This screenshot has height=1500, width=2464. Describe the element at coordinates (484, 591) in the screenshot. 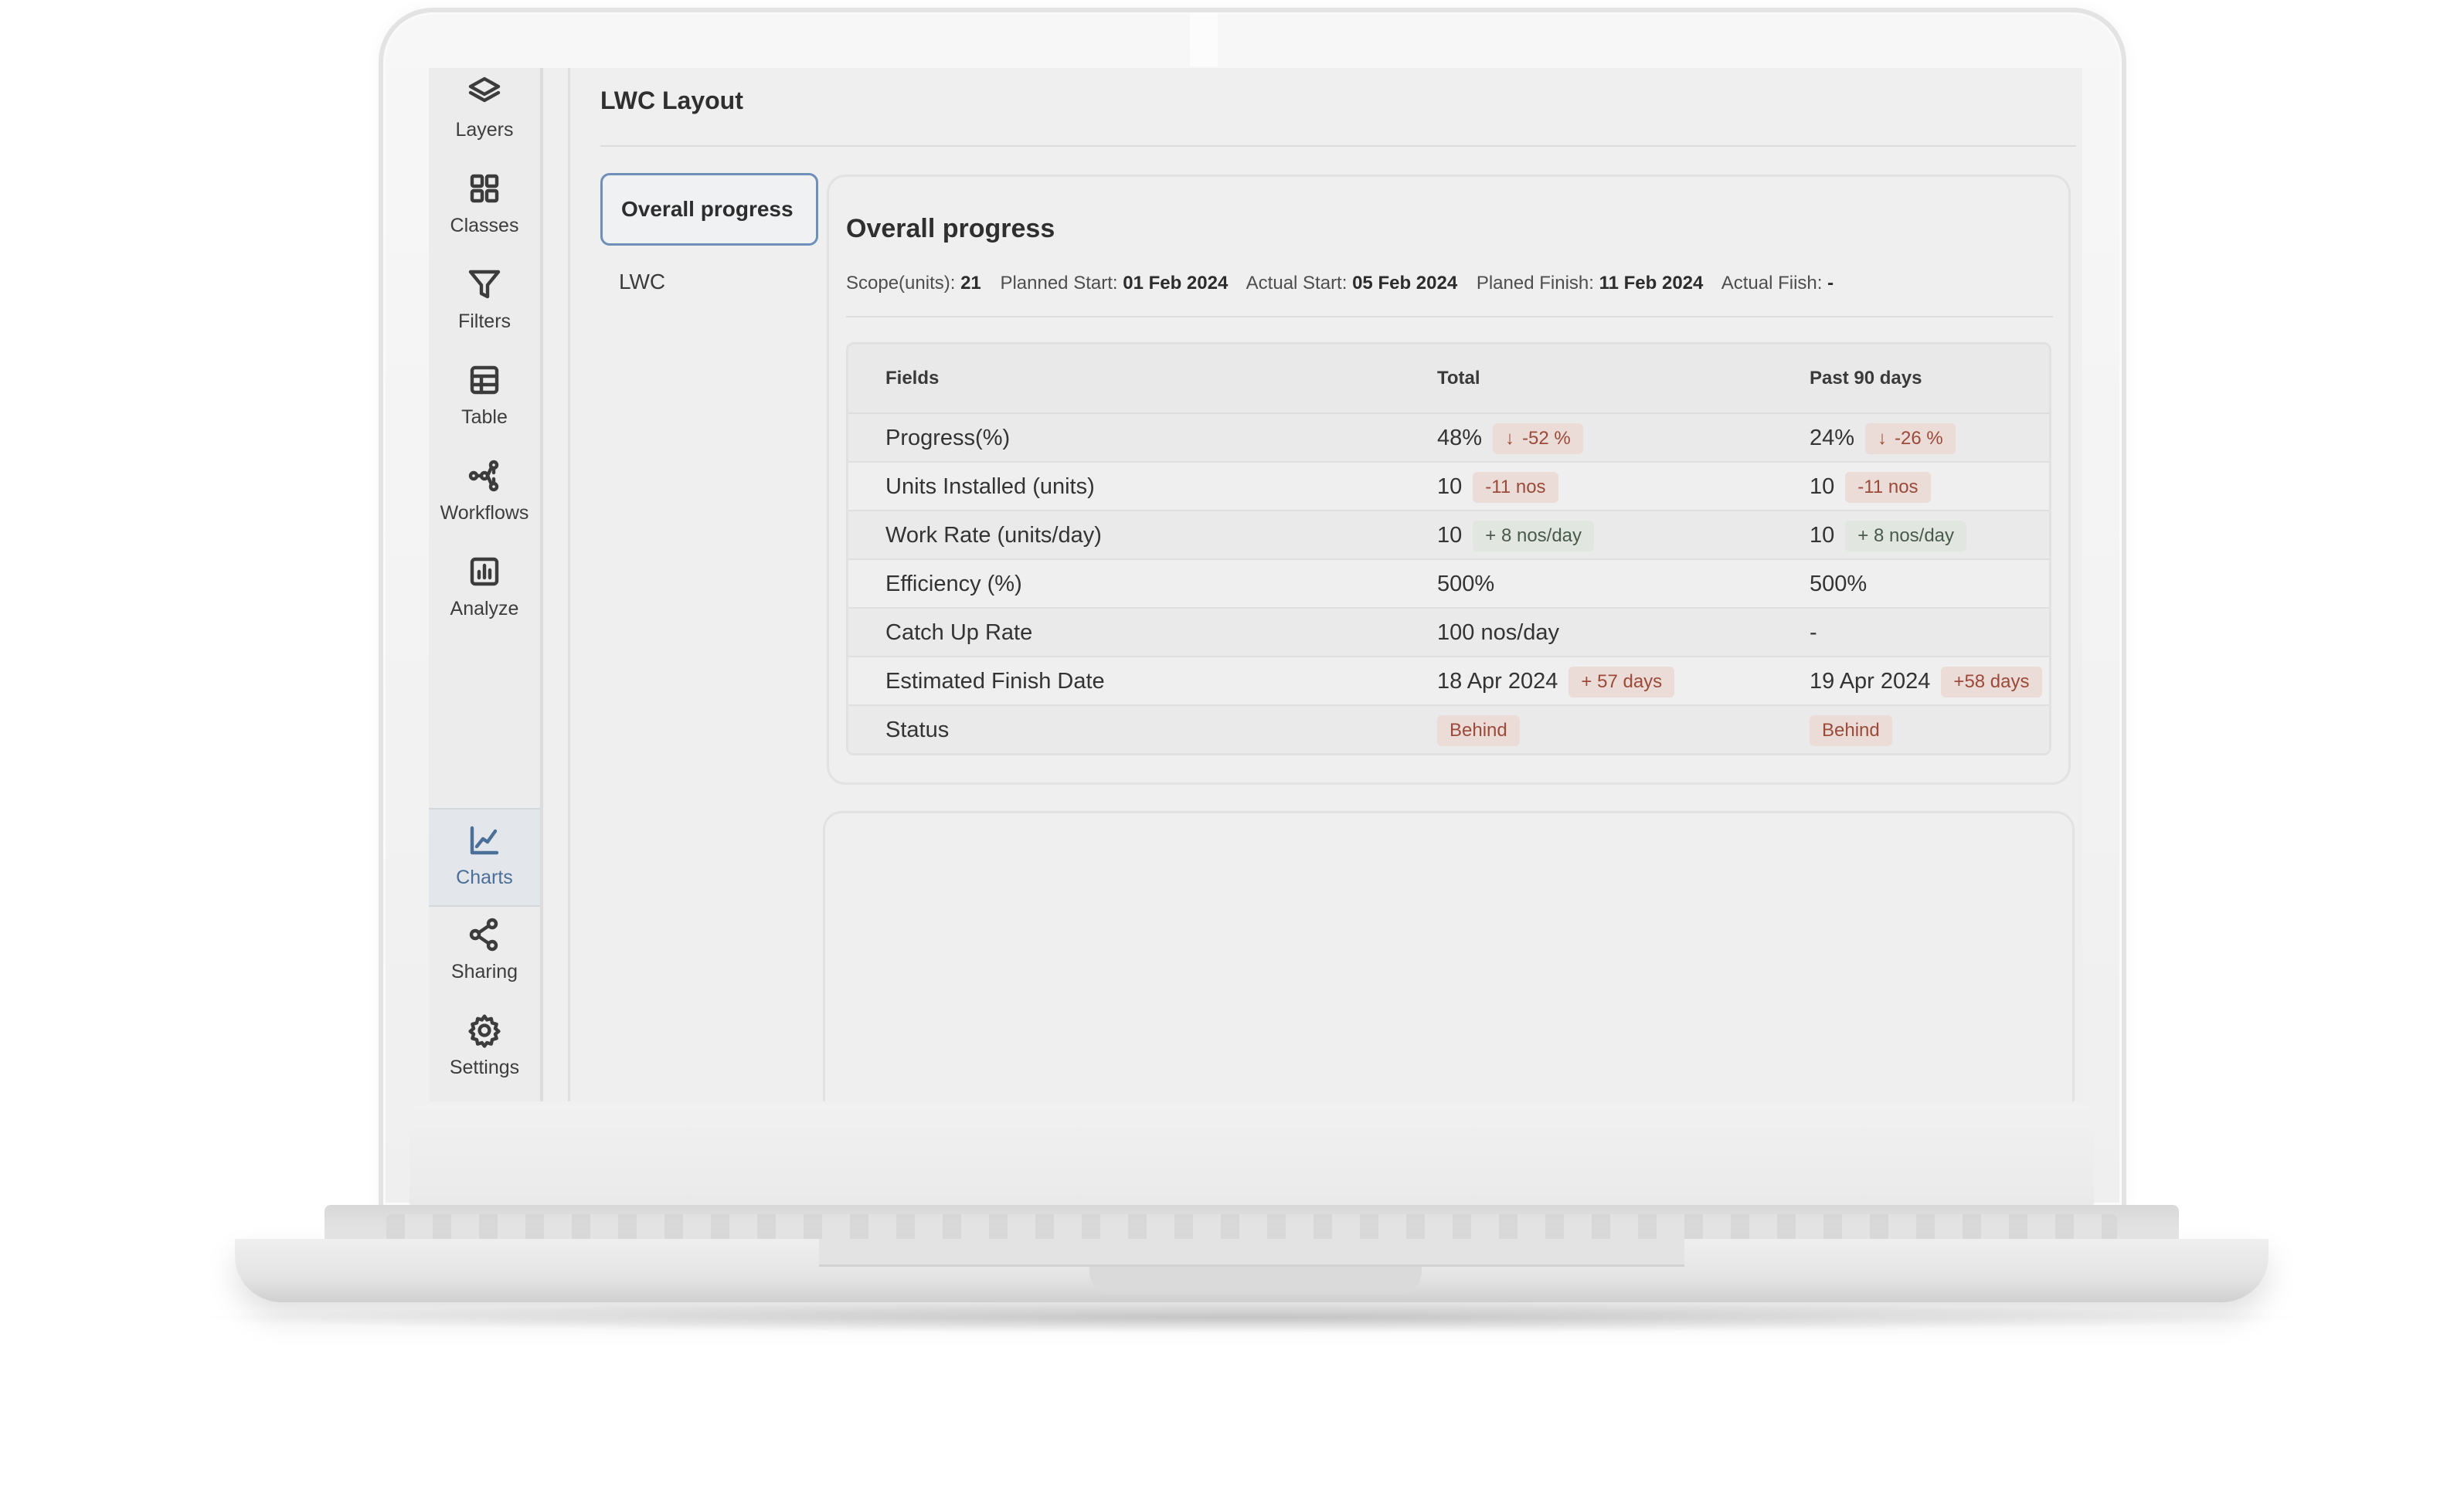

I see `sidebar-item-analyze: Analyze` at that location.